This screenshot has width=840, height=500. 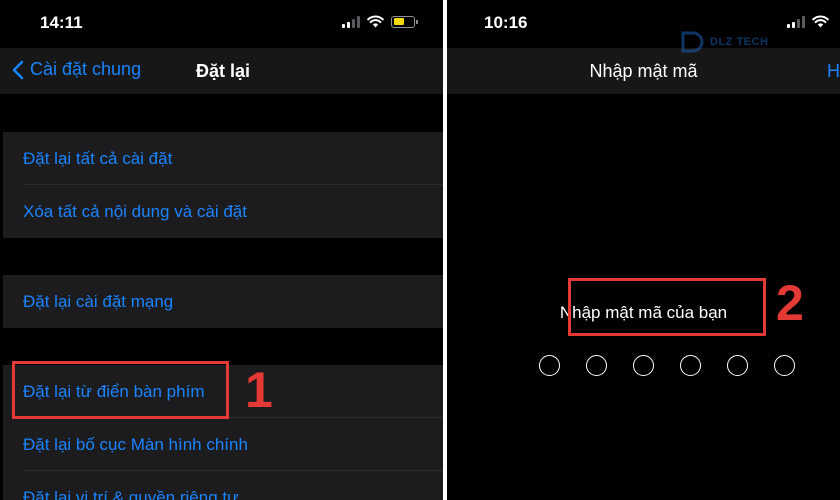 I want to click on erase-all-content-row: Xóa tất cả nội dung và cài đặt, so click(x=223, y=211).